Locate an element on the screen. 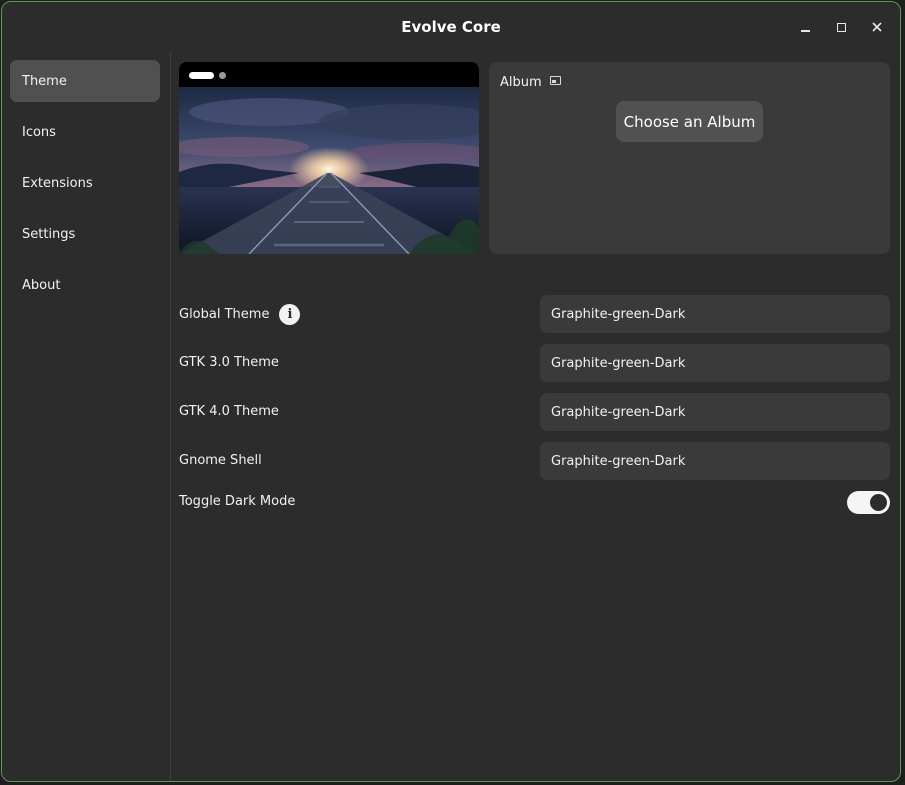 Image resolution: width=905 pixels, height=785 pixels. sidebar-item-extensions: Extensions is located at coordinates (85, 183).